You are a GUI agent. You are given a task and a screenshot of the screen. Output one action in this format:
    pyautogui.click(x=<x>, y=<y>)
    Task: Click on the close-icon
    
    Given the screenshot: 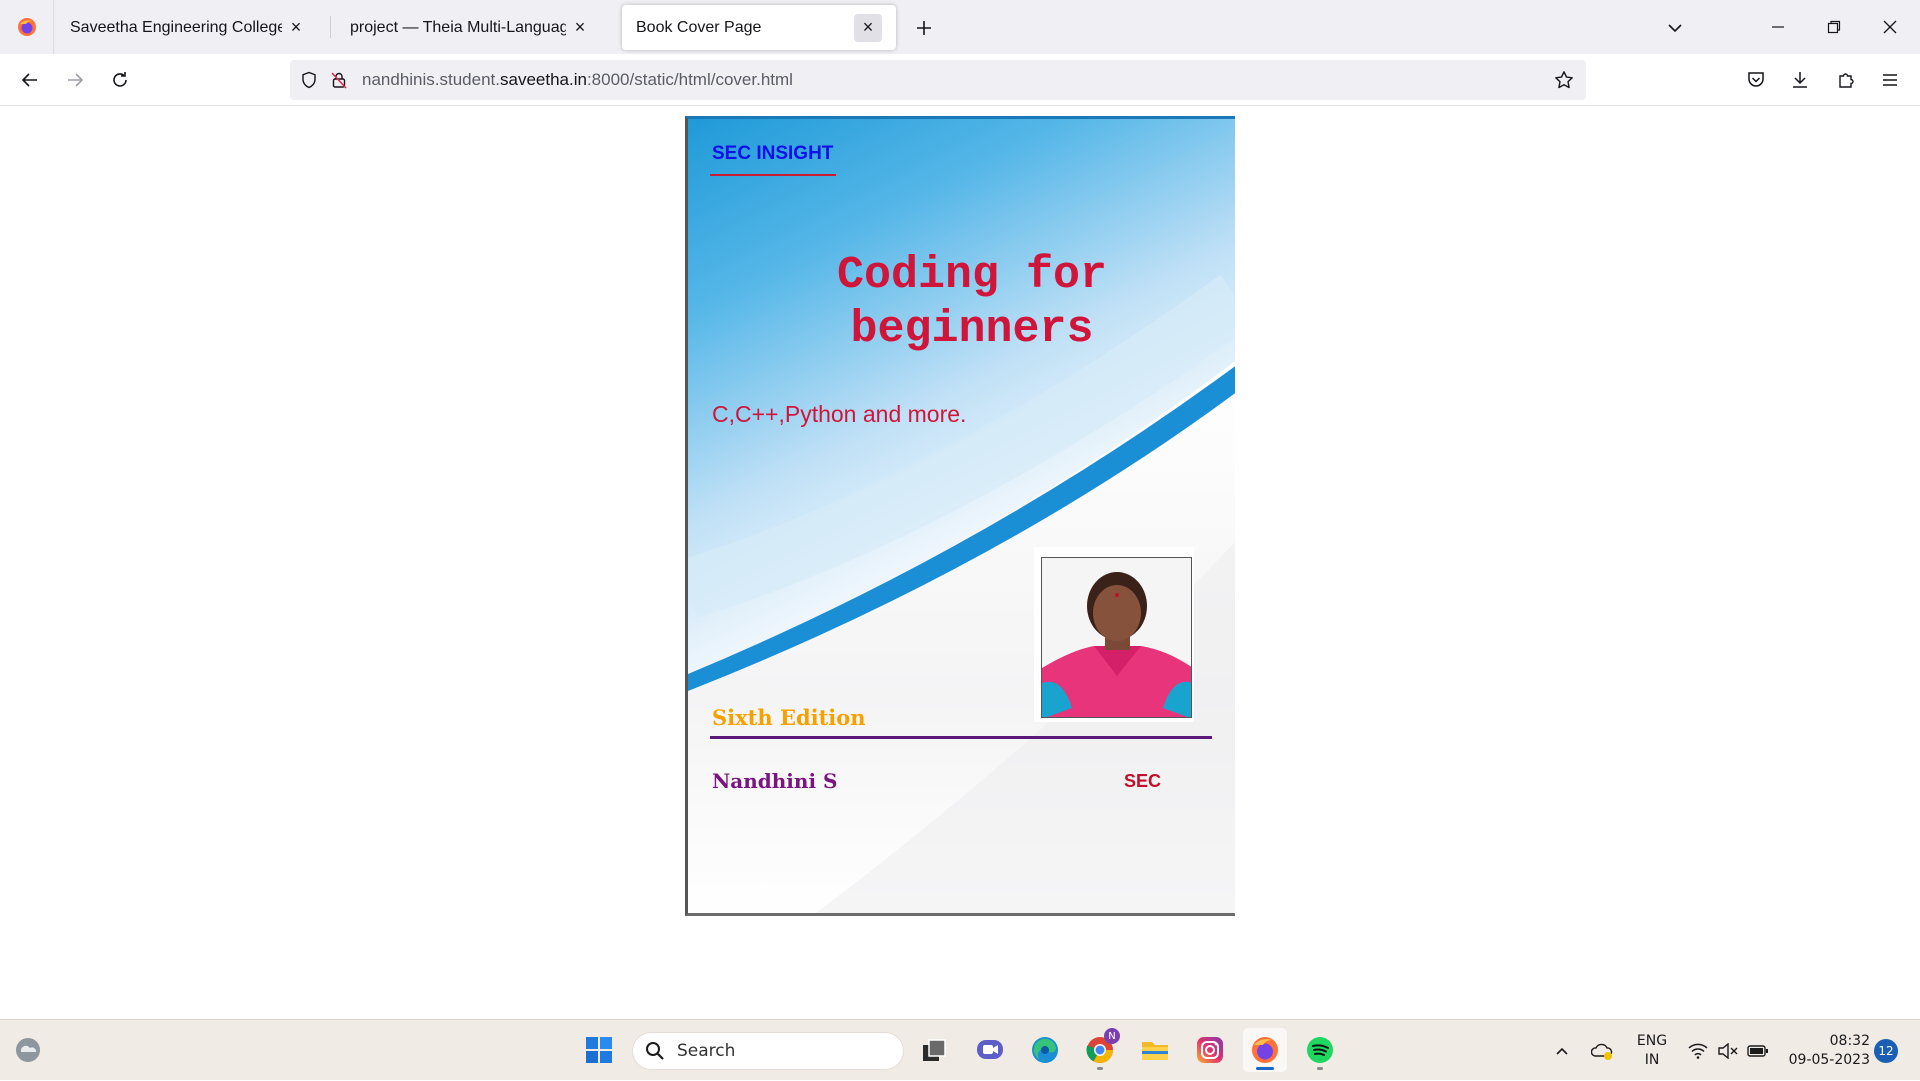 What is the action you would take?
    pyautogui.click(x=1890, y=27)
    